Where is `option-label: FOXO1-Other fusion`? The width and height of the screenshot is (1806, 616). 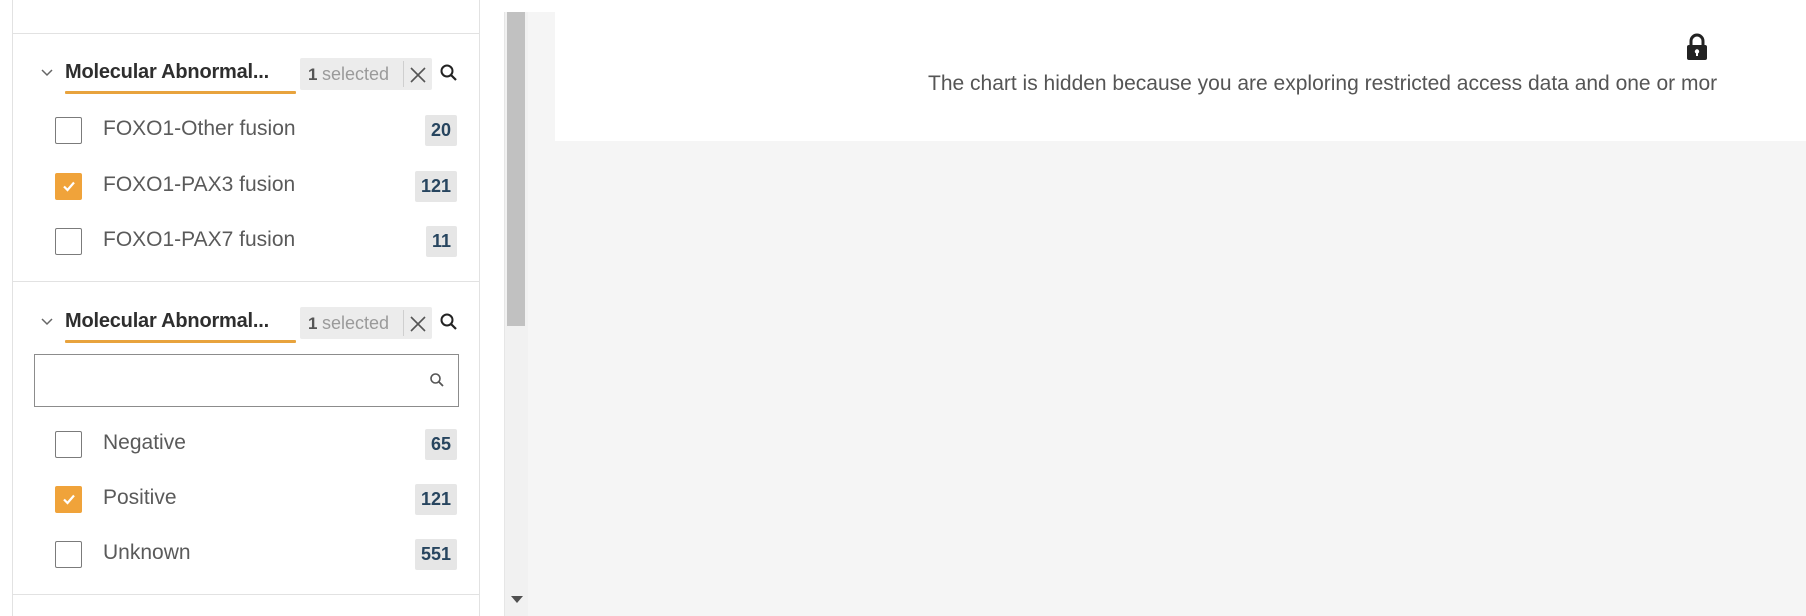 option-label: FOXO1-Other fusion is located at coordinates (199, 129).